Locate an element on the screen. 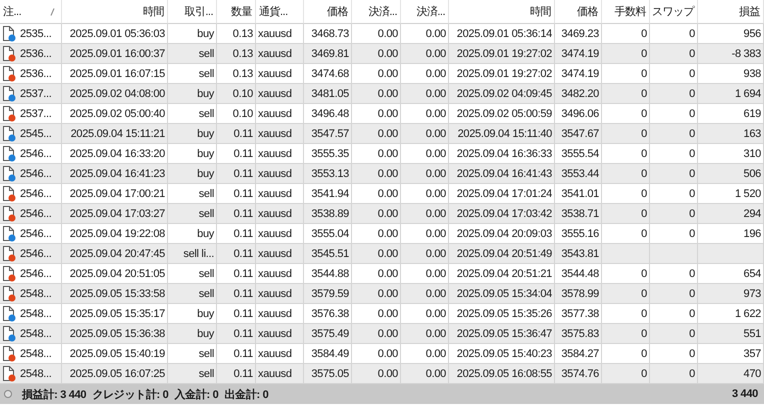 The height and width of the screenshot is (406, 764). table-cell: 973 is located at coordinates (731, 294).